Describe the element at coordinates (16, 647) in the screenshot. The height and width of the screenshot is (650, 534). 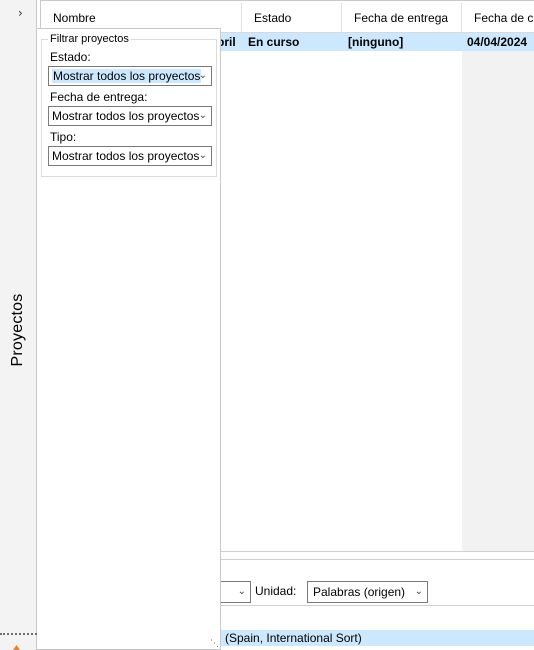
I see `warning-triangle-icon` at that location.